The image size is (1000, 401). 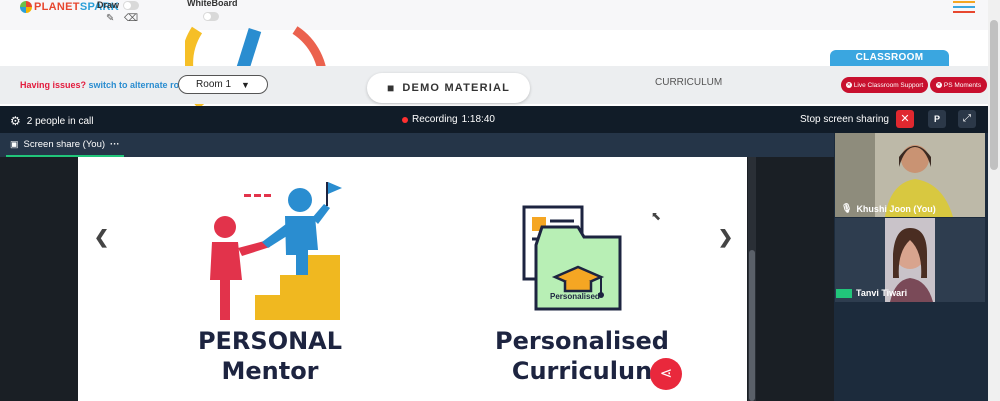 I want to click on tab-screen-share: ▣ Screen share (You) ···, so click(x=65, y=144).